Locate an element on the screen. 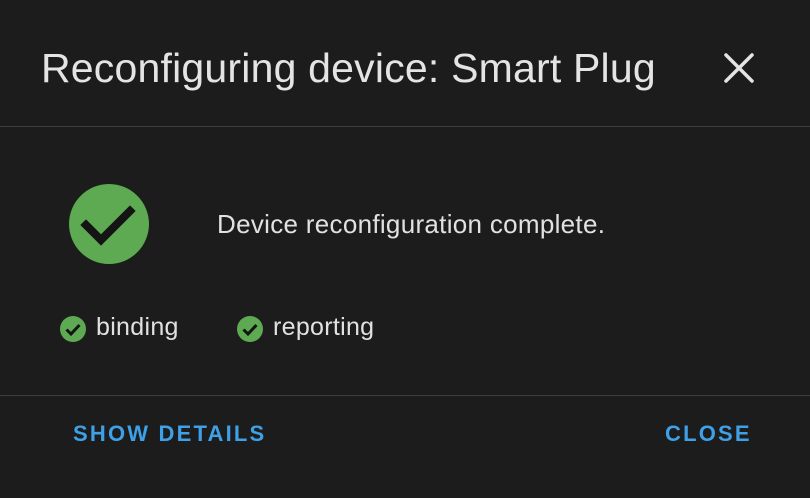 The image size is (810, 498). step-binding: binding is located at coordinates (119, 327).